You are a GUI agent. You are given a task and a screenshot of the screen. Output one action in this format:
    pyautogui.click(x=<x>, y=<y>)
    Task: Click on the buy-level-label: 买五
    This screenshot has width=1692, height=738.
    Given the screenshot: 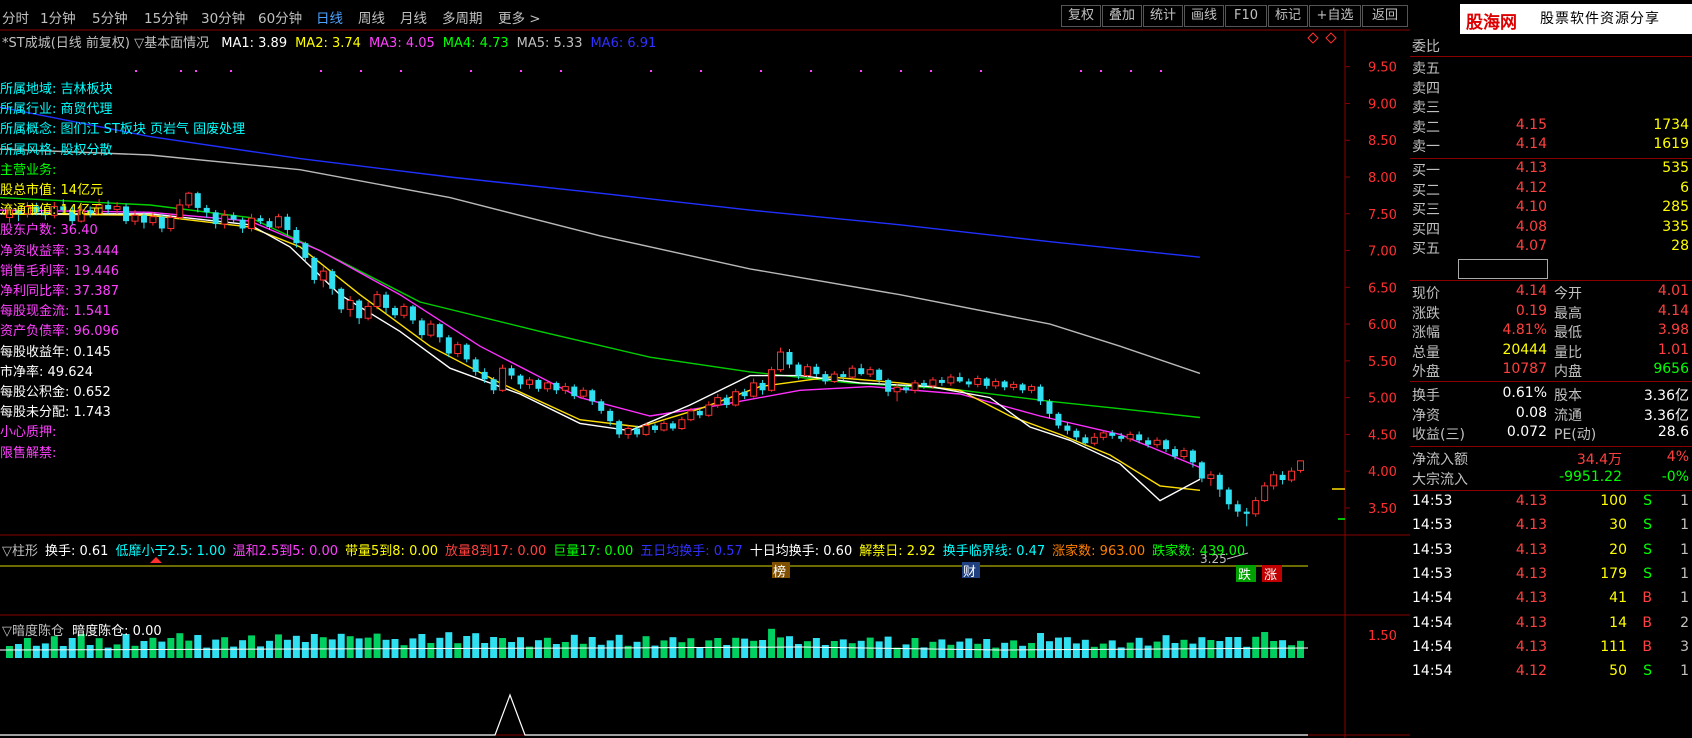 What is the action you would take?
    pyautogui.click(x=1426, y=249)
    